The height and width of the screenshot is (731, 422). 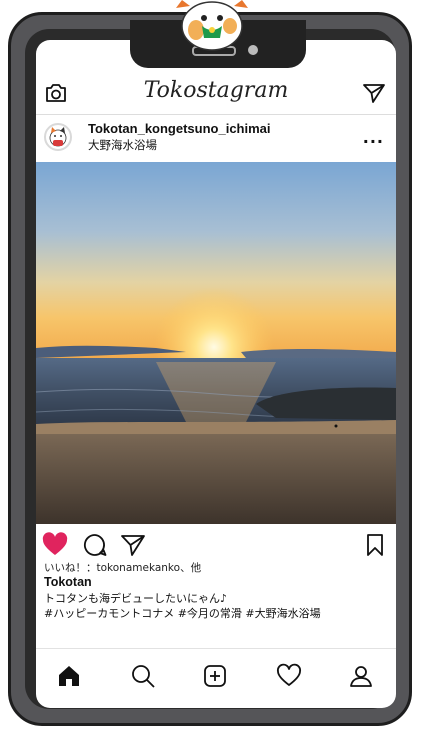 I want to click on post-location: 大野海水浴場, so click(x=122, y=145).